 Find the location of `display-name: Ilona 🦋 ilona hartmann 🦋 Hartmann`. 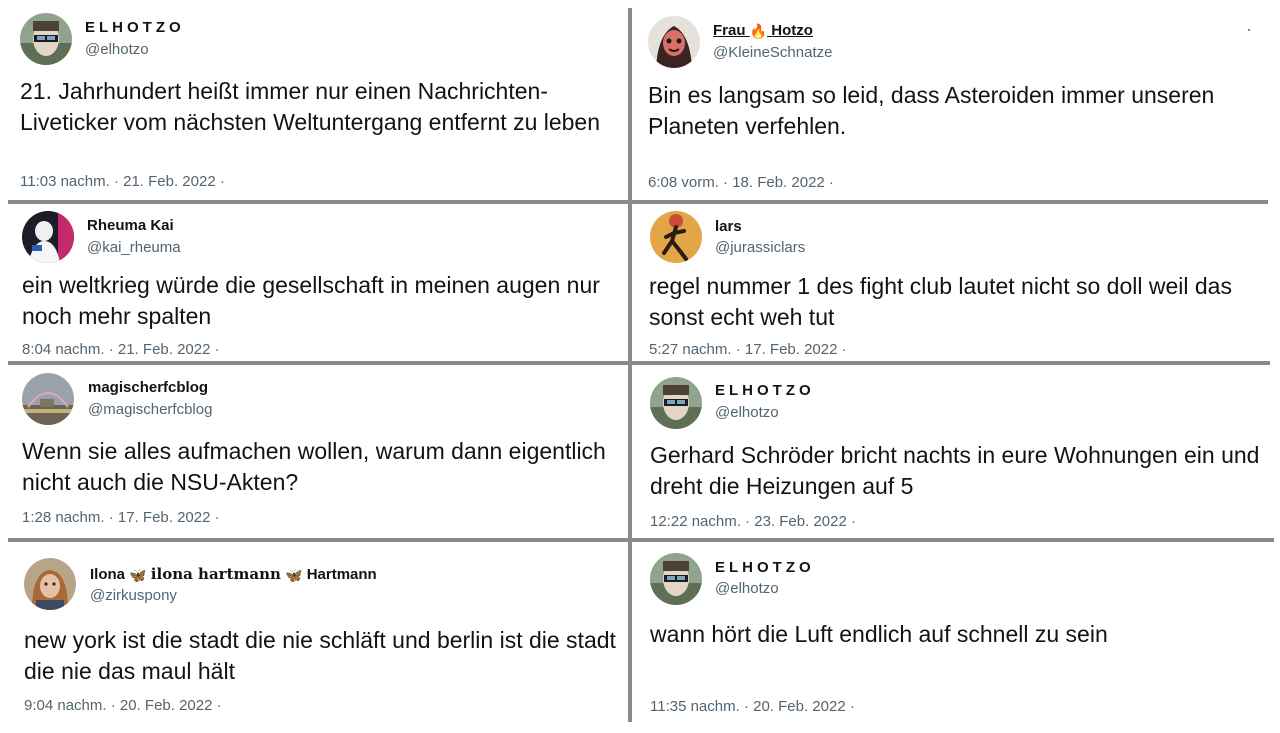

display-name: Ilona 🦋 ilona hartmann 🦋 Hartmann is located at coordinates (233, 574).